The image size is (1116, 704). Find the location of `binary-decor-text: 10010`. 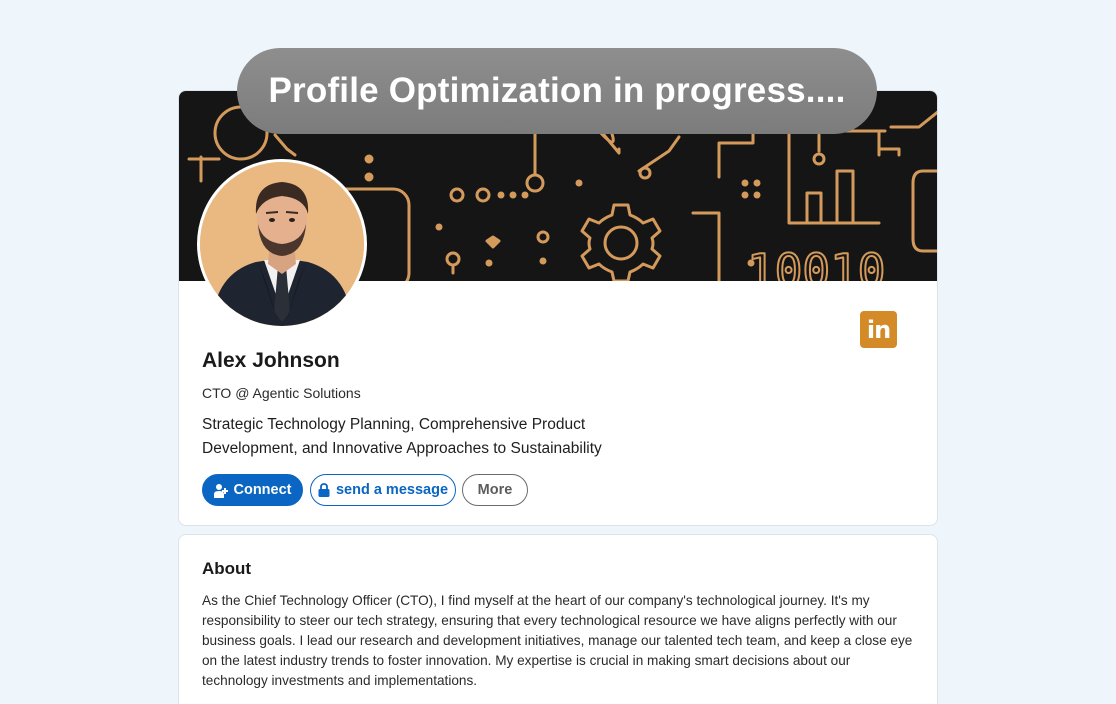

binary-decor-text: 10010 is located at coordinates (816, 262).